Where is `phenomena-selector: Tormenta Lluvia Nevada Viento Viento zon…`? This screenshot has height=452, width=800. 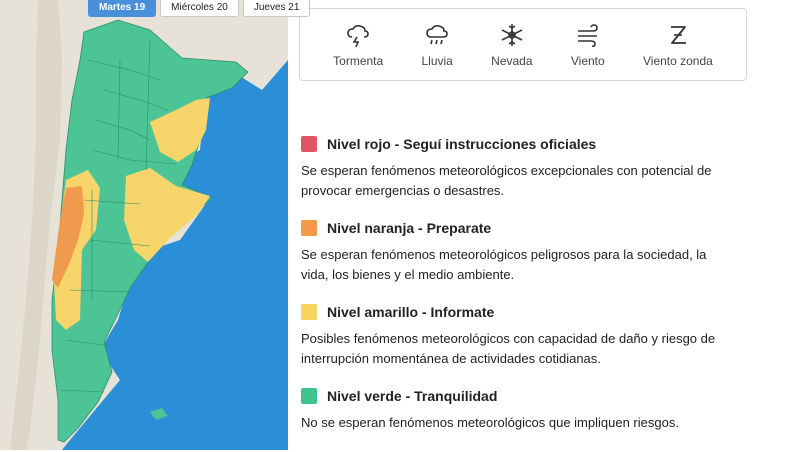
phenomena-selector: Tormenta Lluvia Nevada Viento Viento zon… is located at coordinates (523, 44).